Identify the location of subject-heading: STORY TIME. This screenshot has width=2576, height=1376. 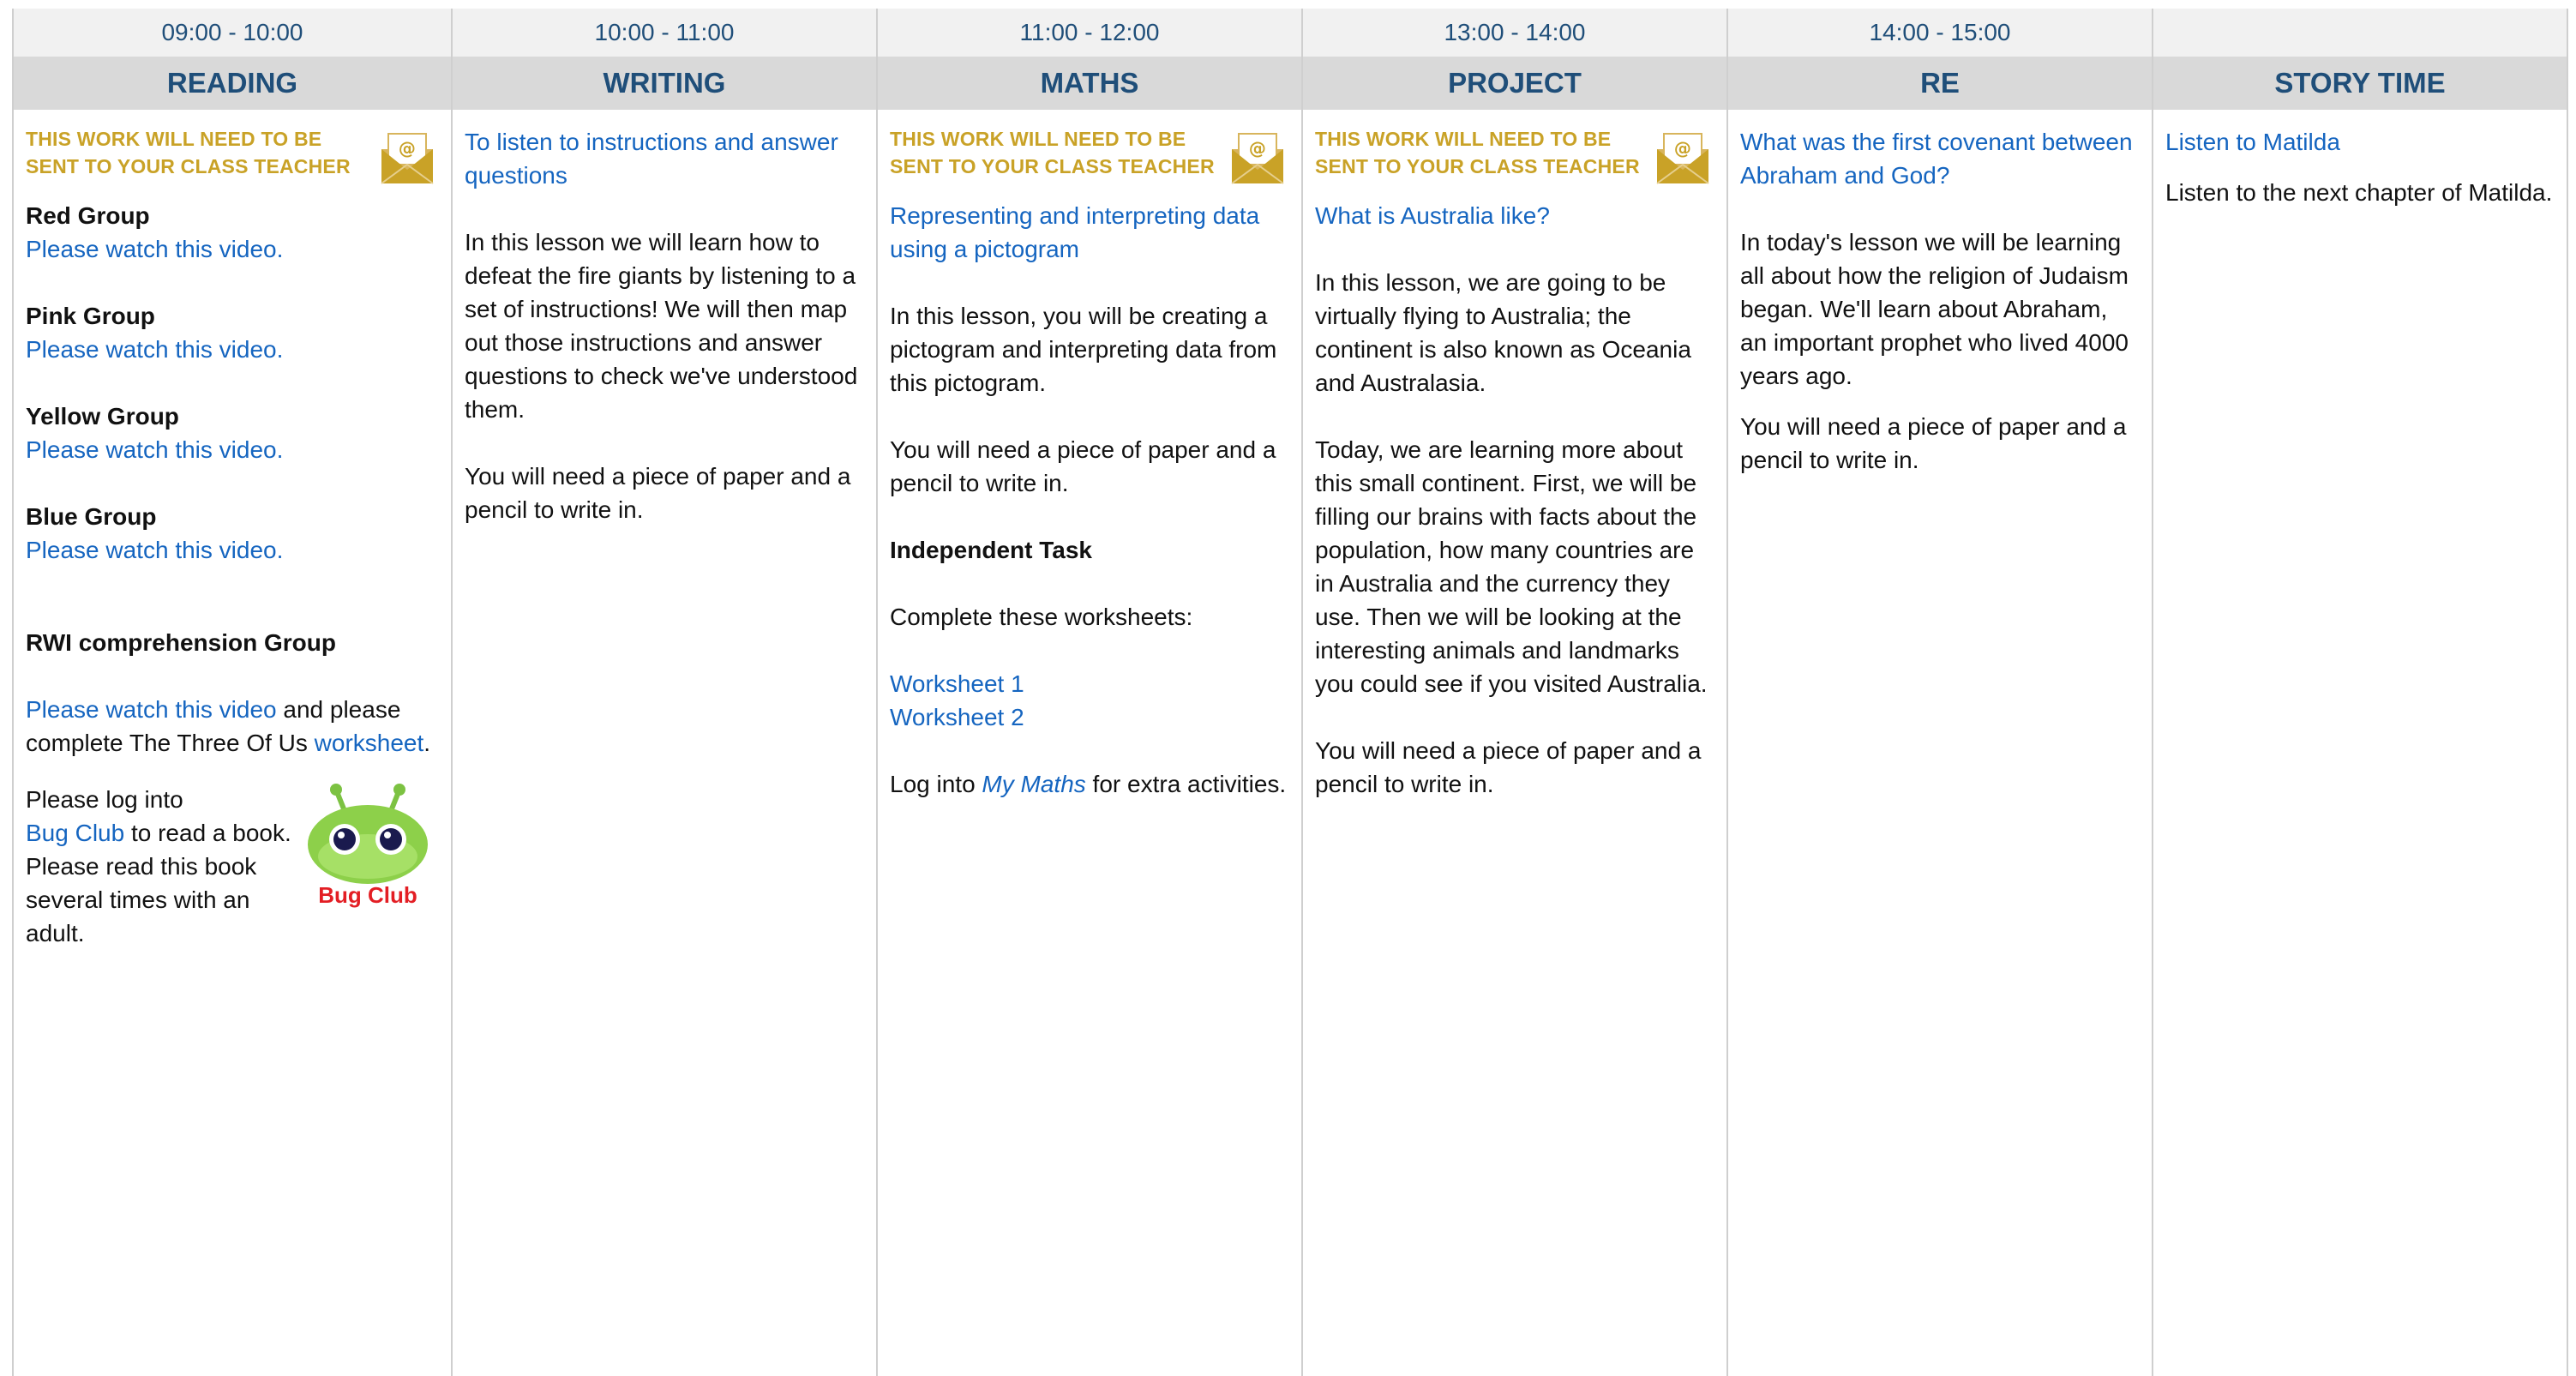
(2360, 83).